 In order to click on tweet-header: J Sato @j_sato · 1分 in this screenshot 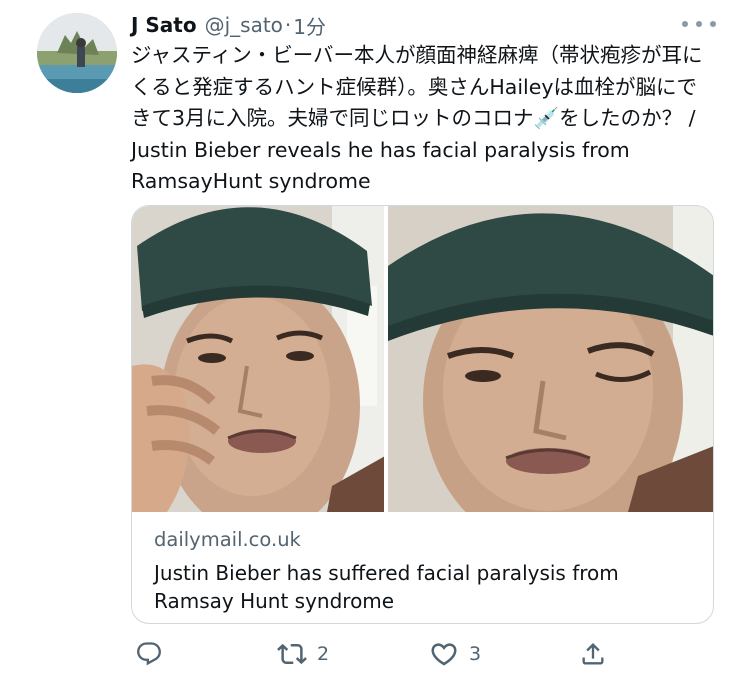, I will do `click(228, 25)`.